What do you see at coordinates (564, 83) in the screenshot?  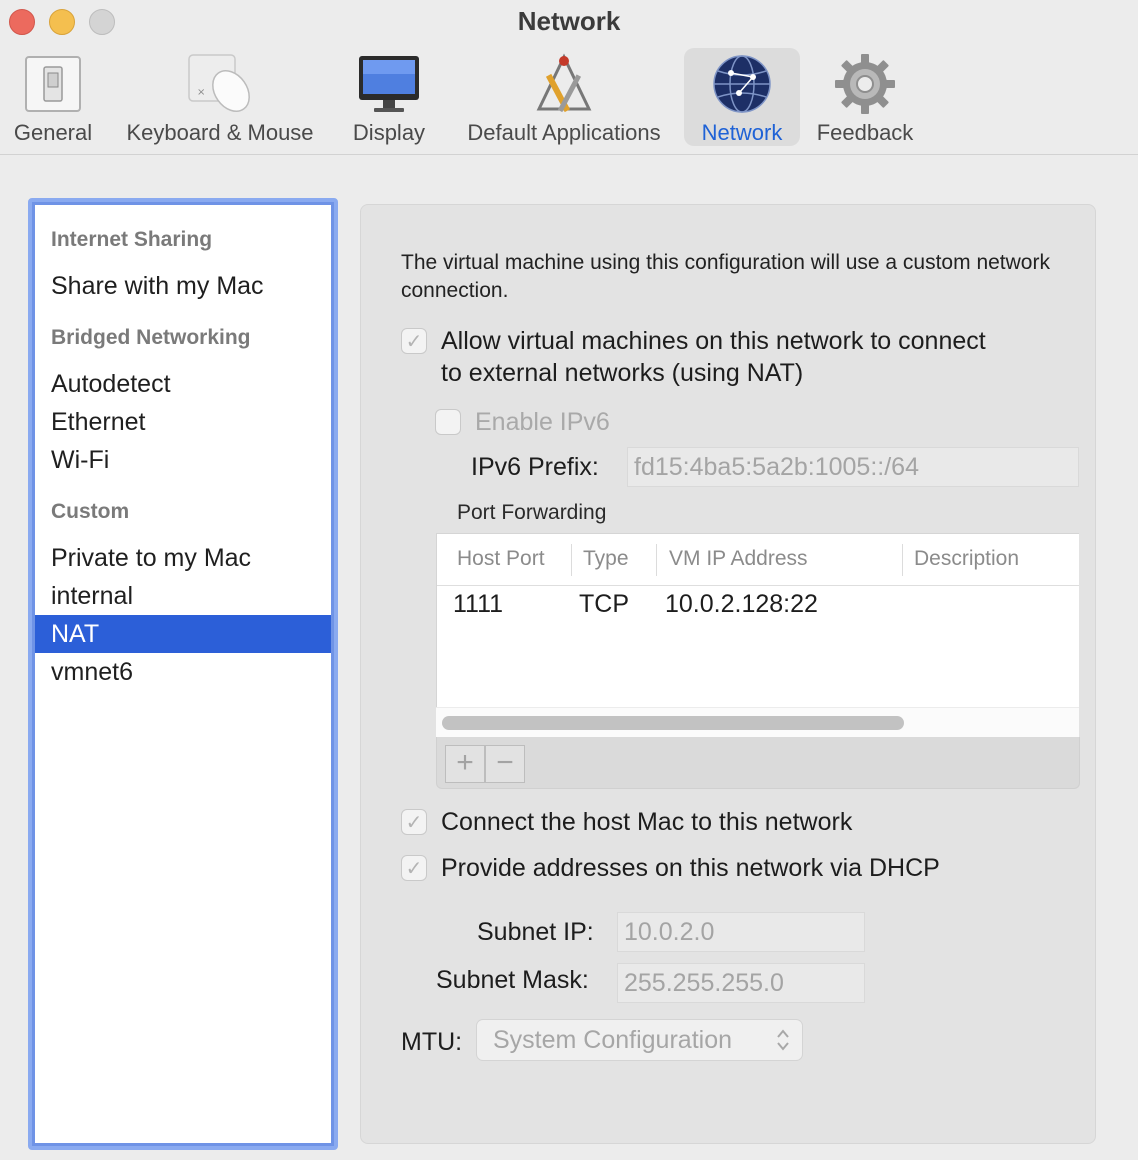 I see `app-tools-icon` at bounding box center [564, 83].